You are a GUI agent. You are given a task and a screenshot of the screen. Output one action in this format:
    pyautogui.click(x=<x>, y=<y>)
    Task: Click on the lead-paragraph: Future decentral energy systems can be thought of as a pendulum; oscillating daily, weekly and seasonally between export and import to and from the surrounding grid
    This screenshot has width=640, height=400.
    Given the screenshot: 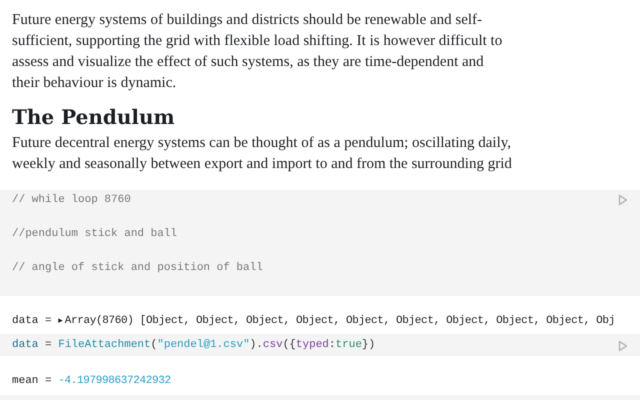 What is the action you would take?
    pyautogui.click(x=262, y=154)
    